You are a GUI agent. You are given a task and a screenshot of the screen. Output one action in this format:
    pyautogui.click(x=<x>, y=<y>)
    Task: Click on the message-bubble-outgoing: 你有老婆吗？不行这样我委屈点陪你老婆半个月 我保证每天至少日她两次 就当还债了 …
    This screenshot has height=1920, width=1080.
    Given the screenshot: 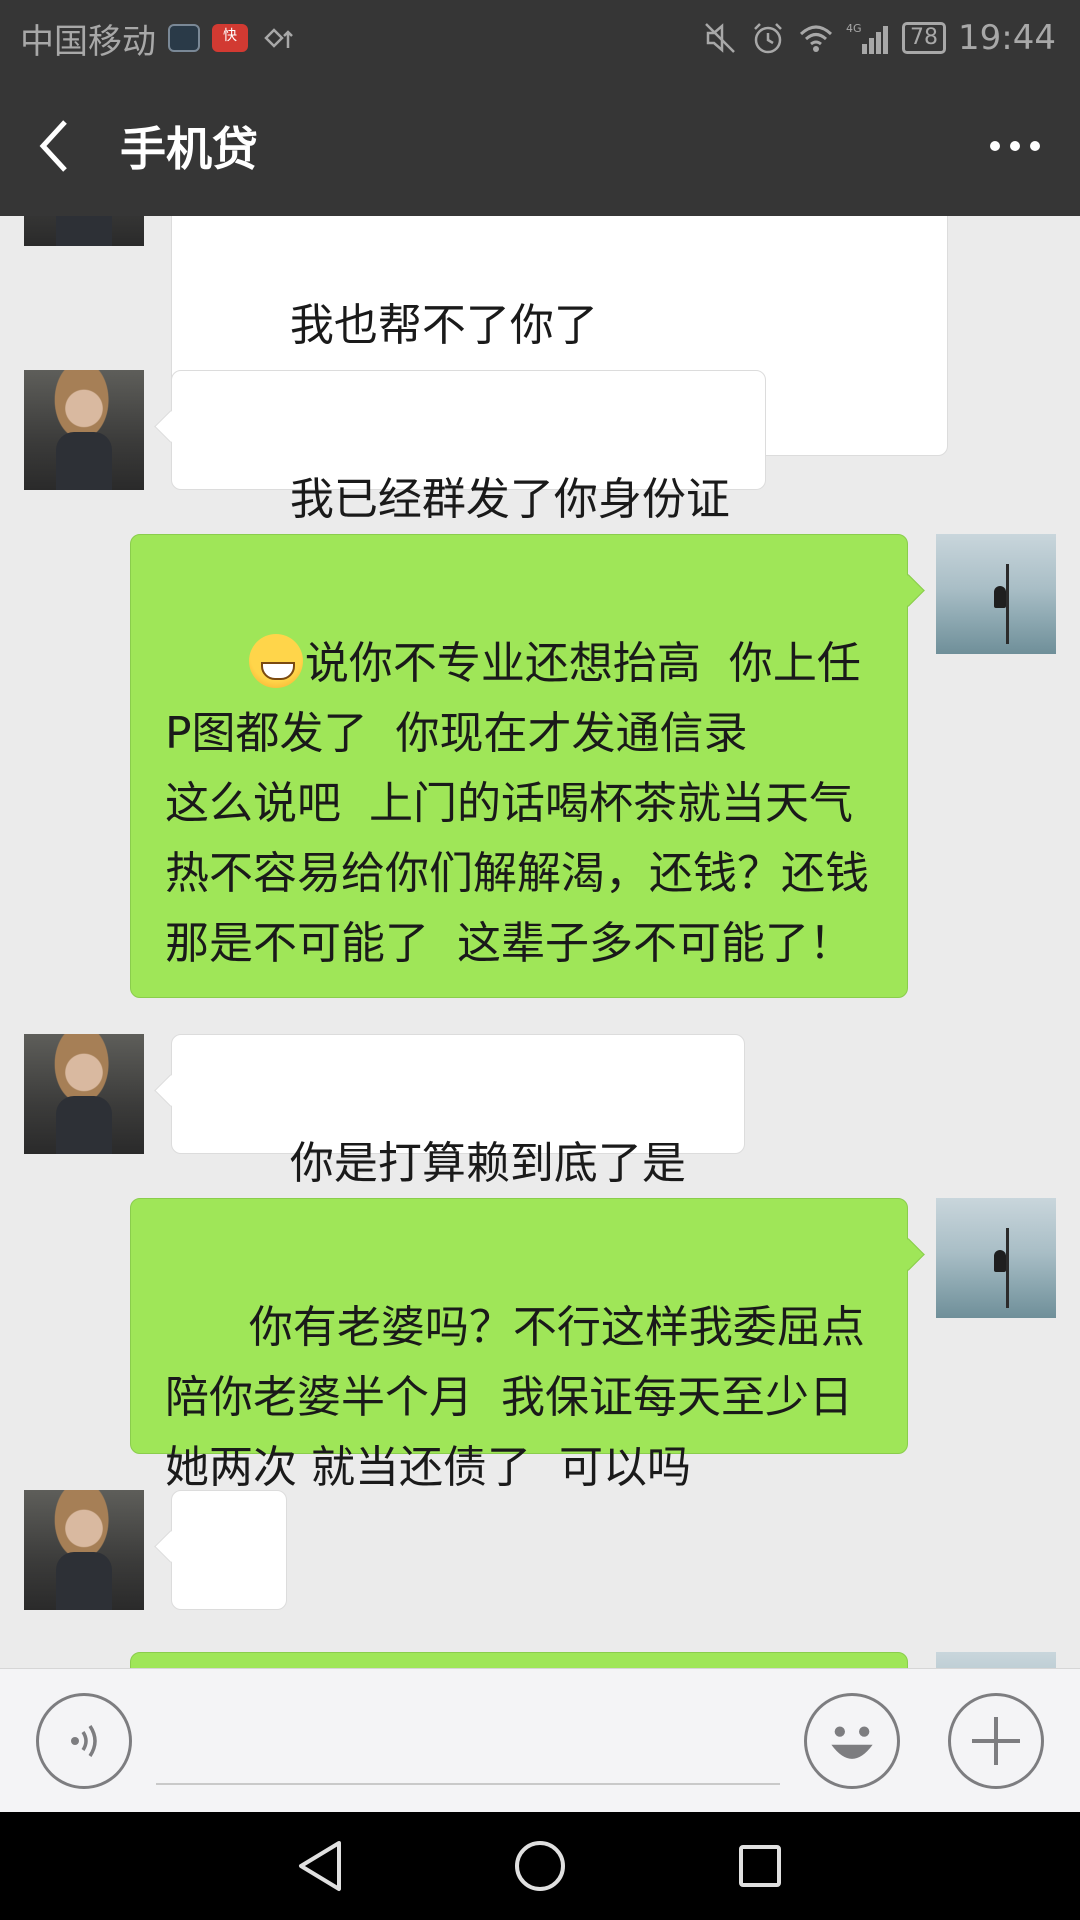 What is the action you would take?
    pyautogui.click(x=519, y=1345)
    